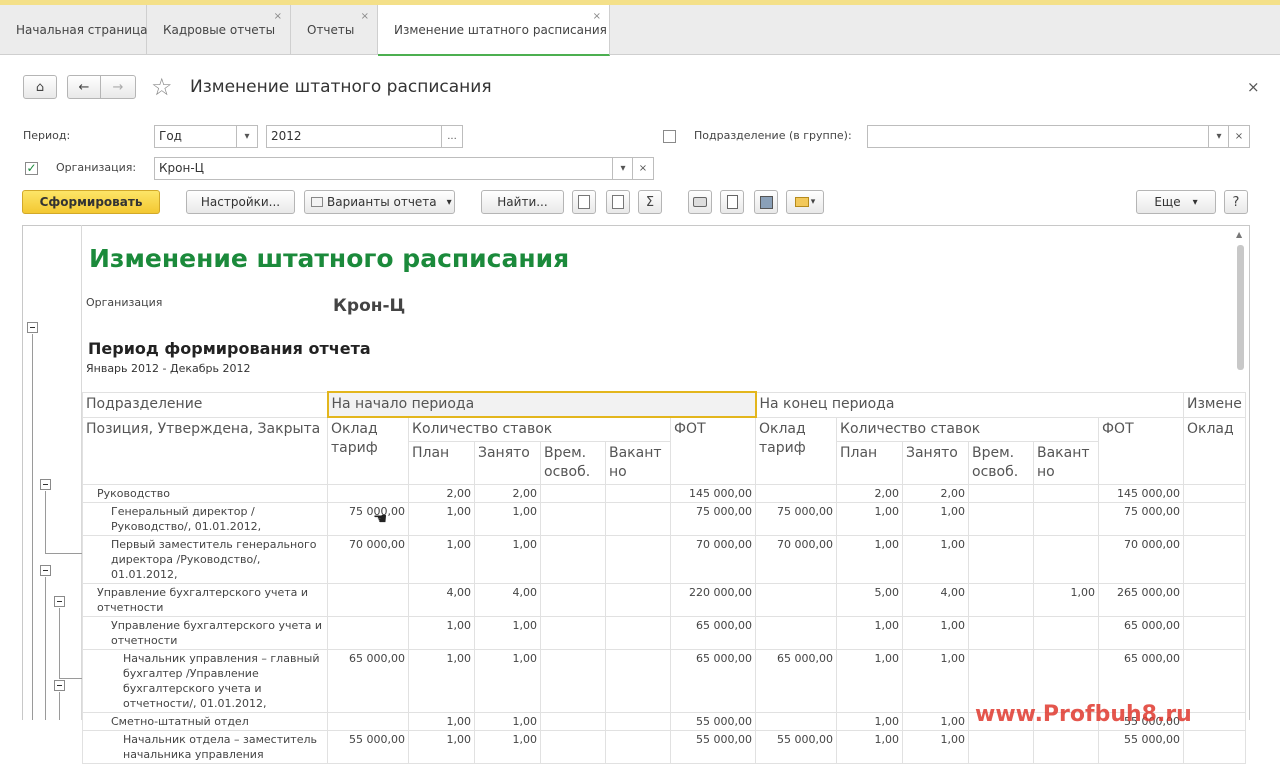  I want to click on col-subdivision: Подразделение, so click(205, 404).